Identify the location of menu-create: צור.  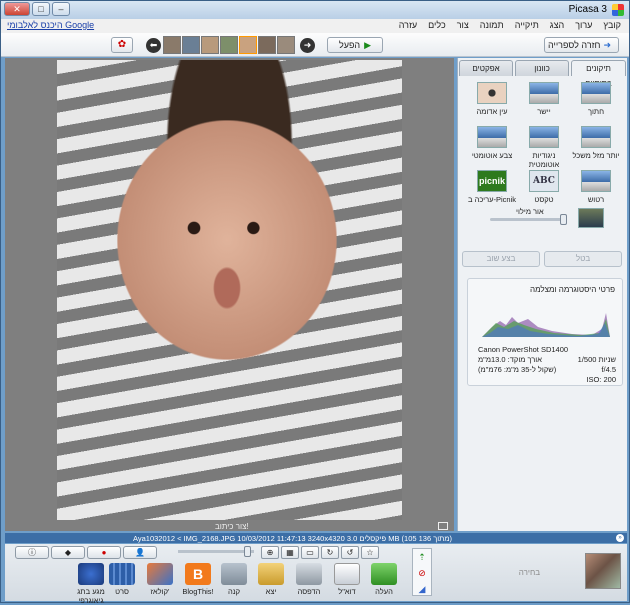
(463, 25).